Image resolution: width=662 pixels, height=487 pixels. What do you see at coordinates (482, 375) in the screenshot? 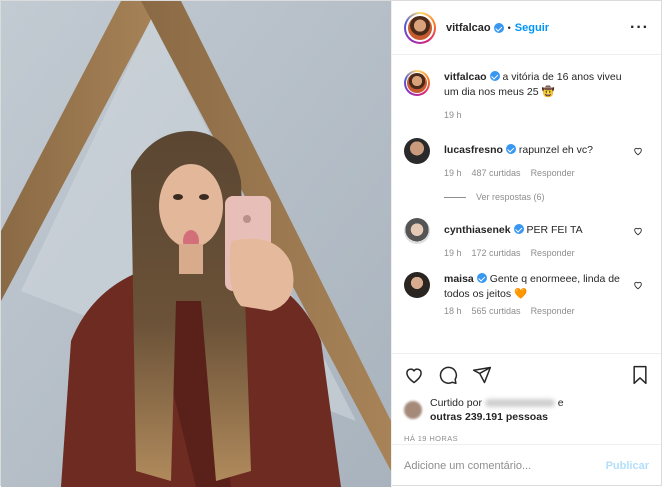
I see `share-send-icon` at bounding box center [482, 375].